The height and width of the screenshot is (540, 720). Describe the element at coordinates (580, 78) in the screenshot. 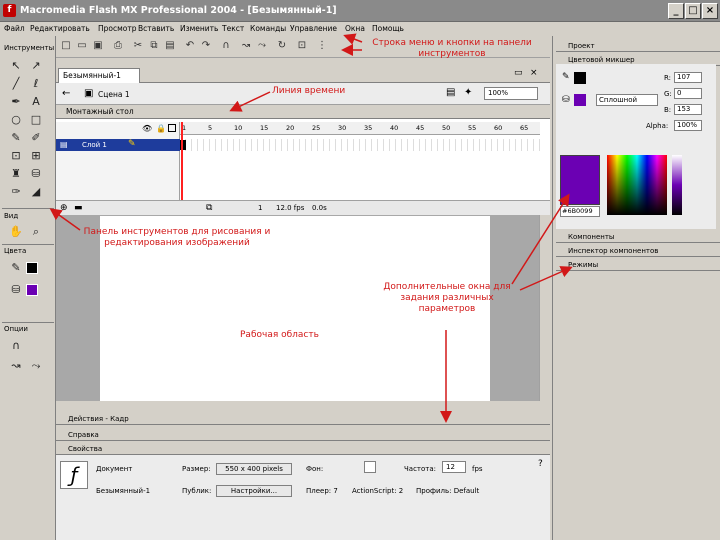

I see `mixer-stroke-swatch` at that location.